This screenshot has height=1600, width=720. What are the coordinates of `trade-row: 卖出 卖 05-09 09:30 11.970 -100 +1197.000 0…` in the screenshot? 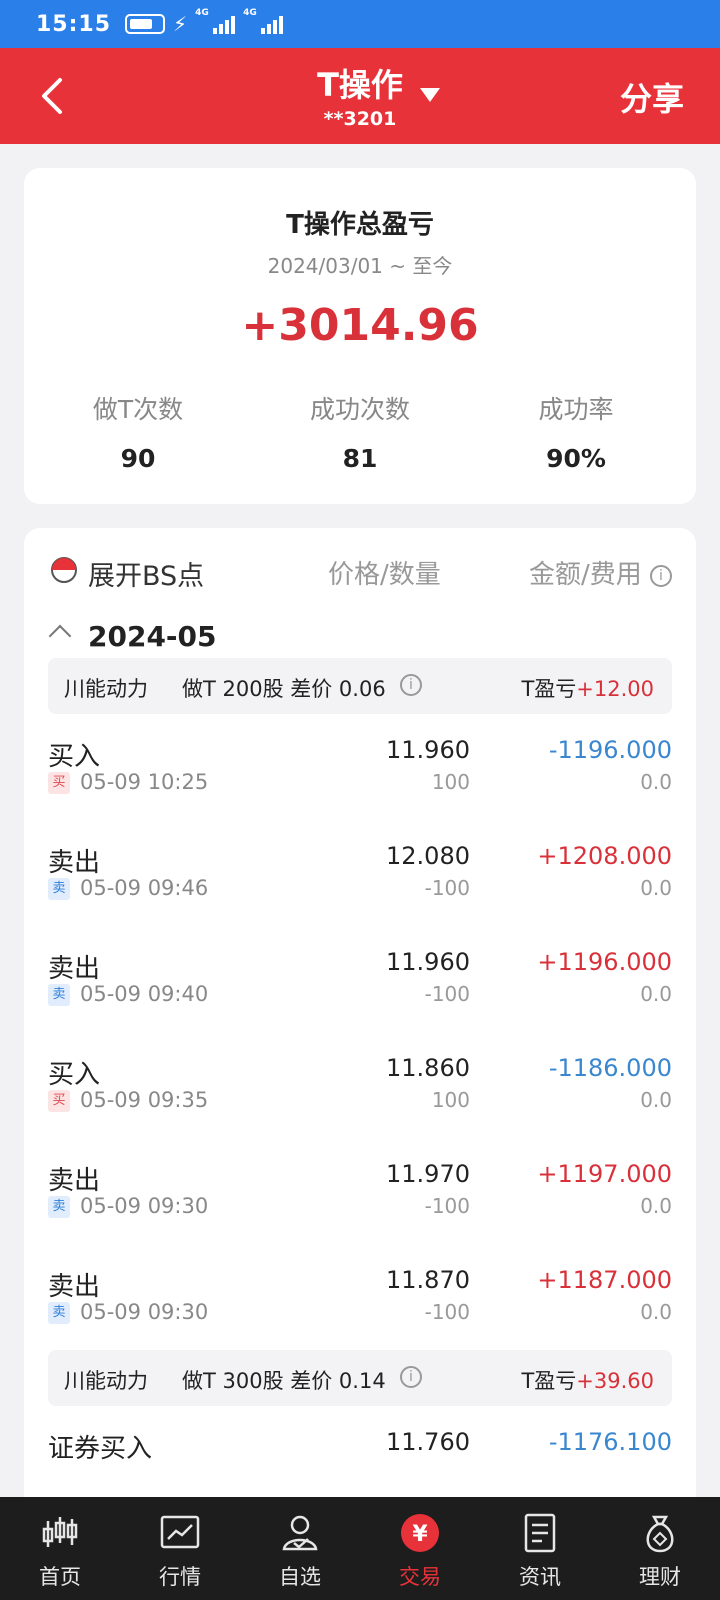 It's located at (360, 1210).